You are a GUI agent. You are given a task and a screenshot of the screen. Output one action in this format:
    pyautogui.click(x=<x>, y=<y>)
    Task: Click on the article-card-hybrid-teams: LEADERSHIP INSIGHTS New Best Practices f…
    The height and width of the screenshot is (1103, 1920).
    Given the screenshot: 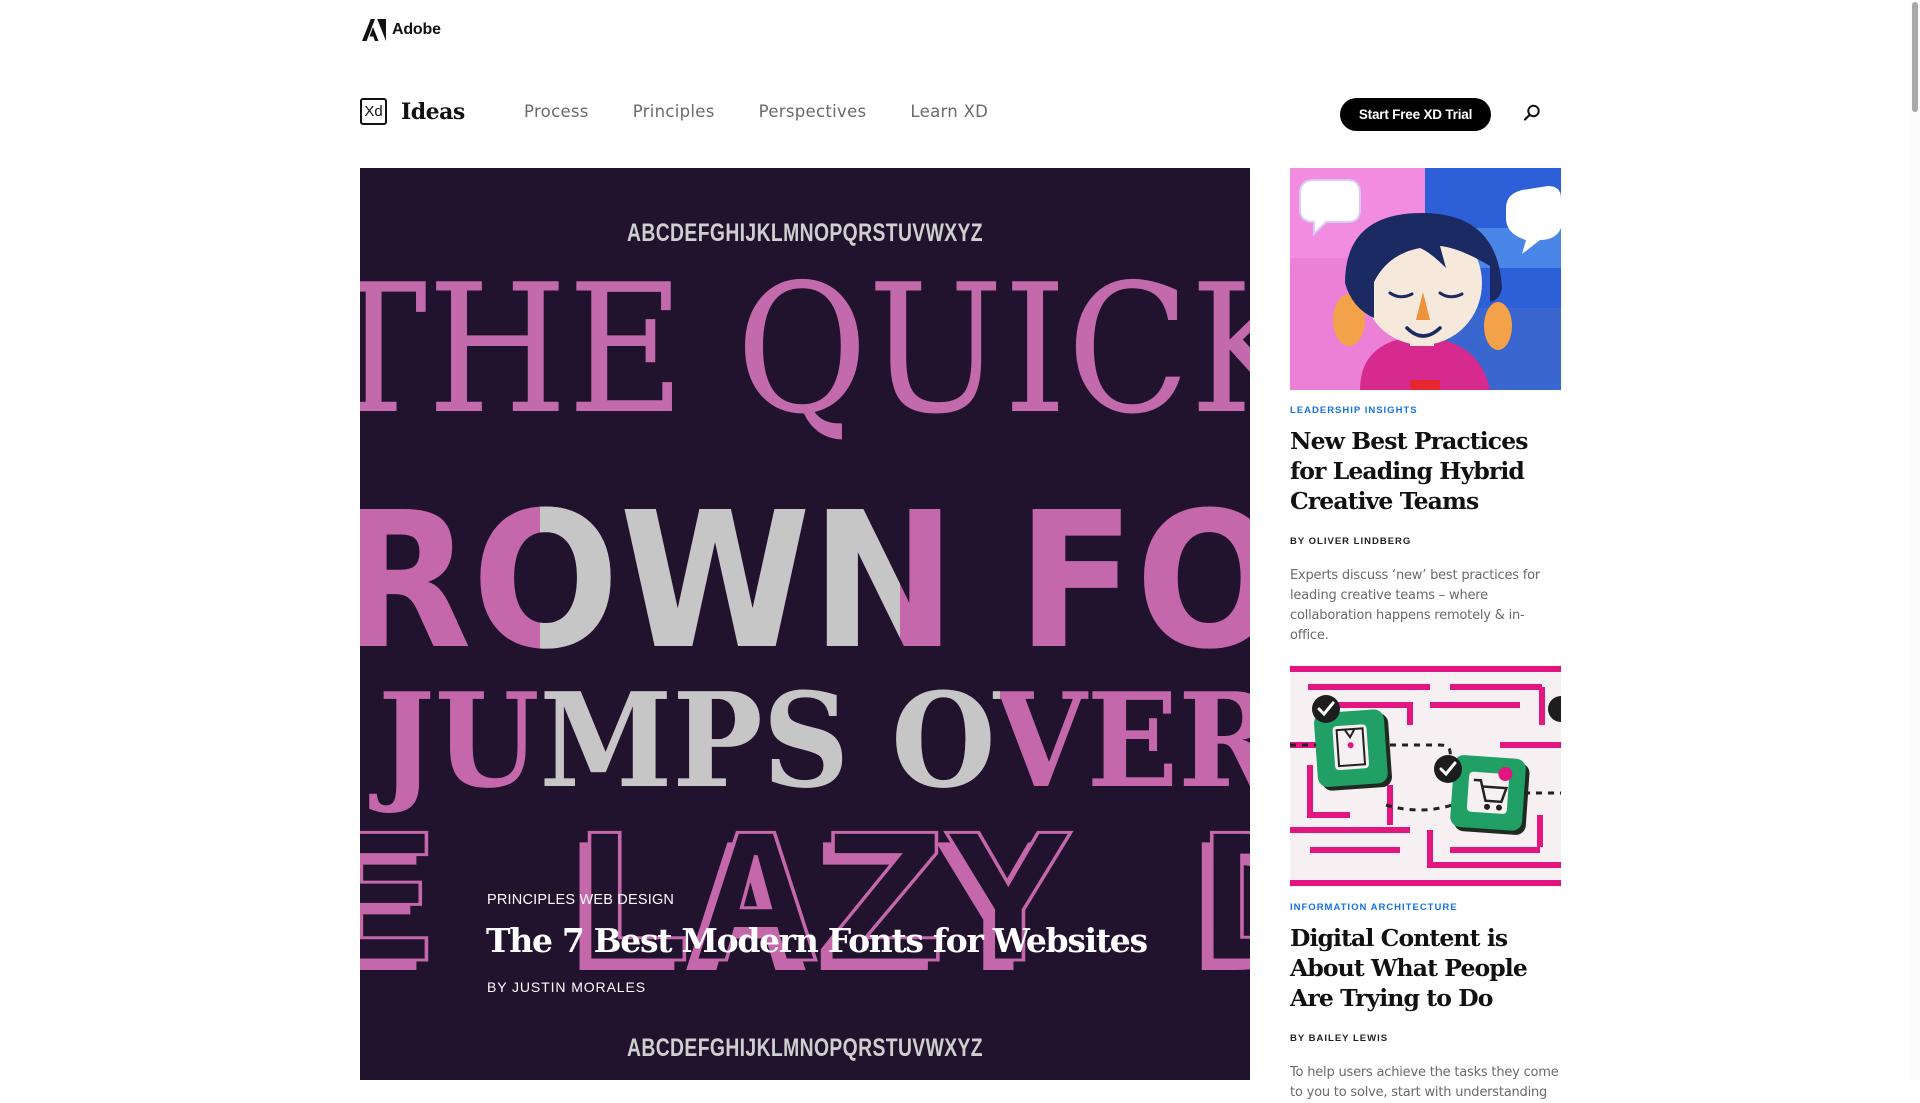 What is the action you would take?
    pyautogui.click(x=1425, y=407)
    